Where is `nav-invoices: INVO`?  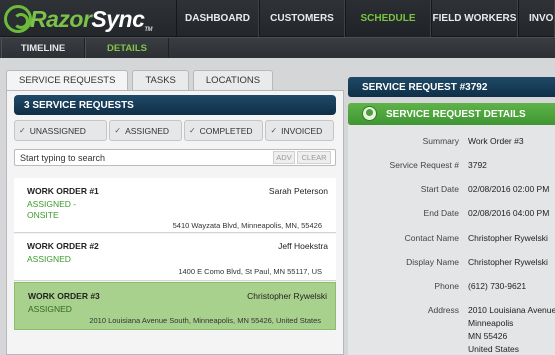 nav-invoices: INVO is located at coordinates (536, 18).